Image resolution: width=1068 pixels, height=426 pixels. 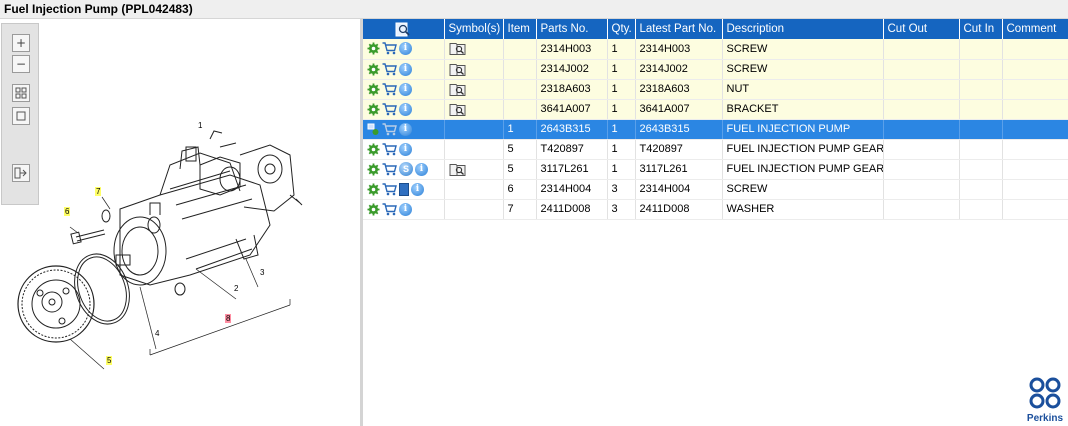 What do you see at coordinates (572, 189) in the screenshot?
I see `cell-parts-no: 2314H004` at bounding box center [572, 189].